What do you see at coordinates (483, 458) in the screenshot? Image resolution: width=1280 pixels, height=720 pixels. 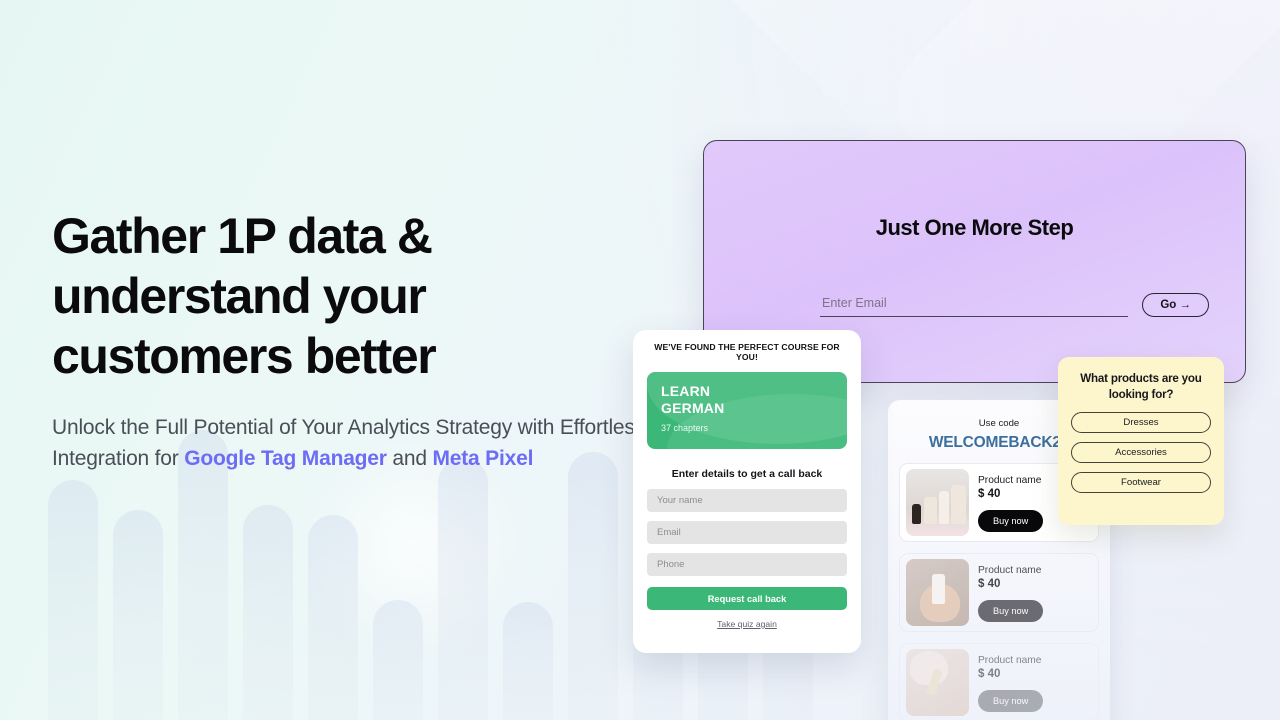 I see `hero-highlight-meta-pixel: Meta Pixel` at bounding box center [483, 458].